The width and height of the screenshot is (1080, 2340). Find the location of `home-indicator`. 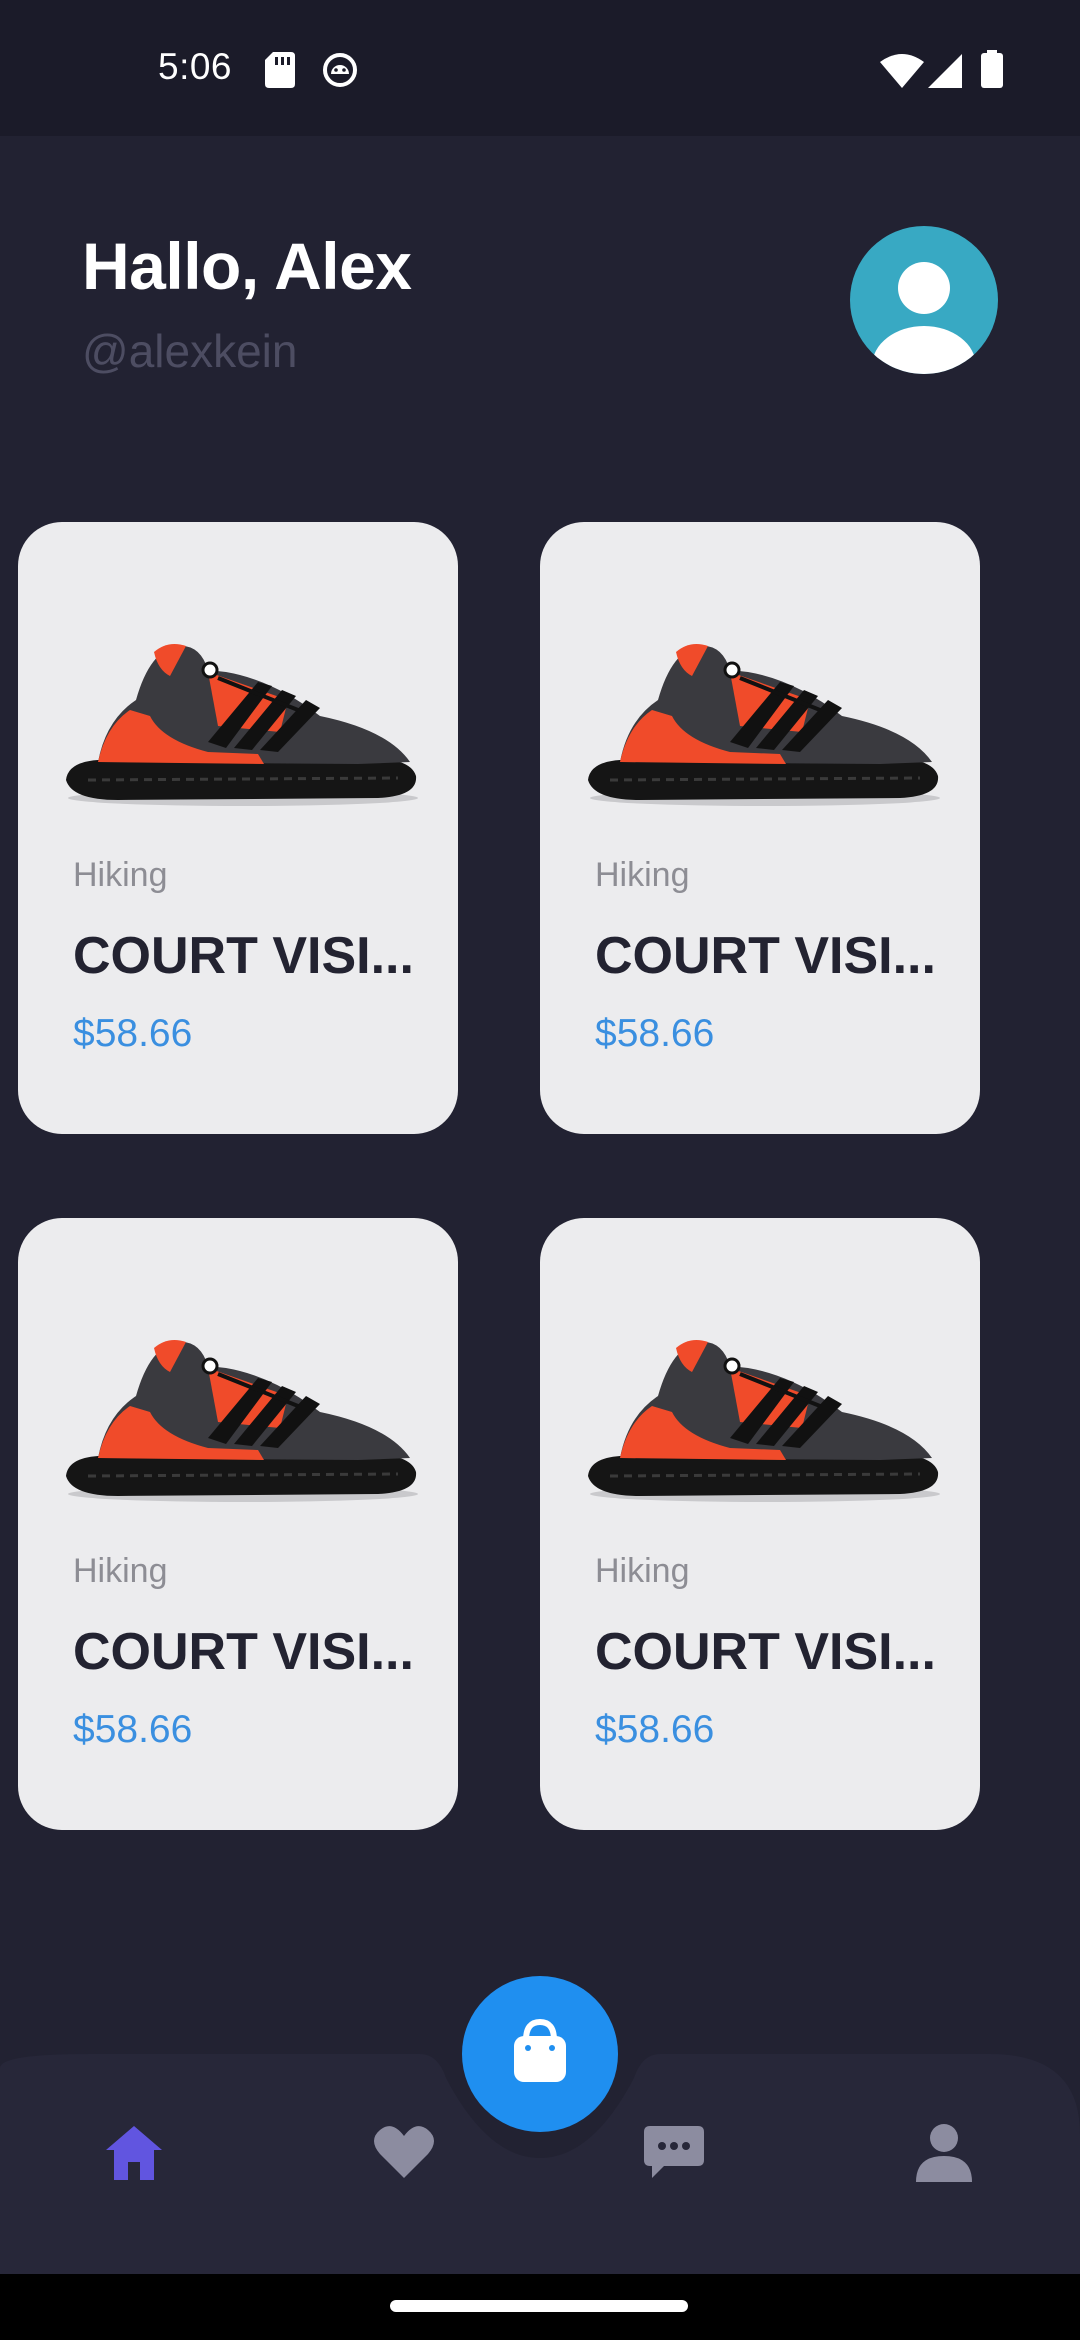

home-indicator is located at coordinates (539, 2306).